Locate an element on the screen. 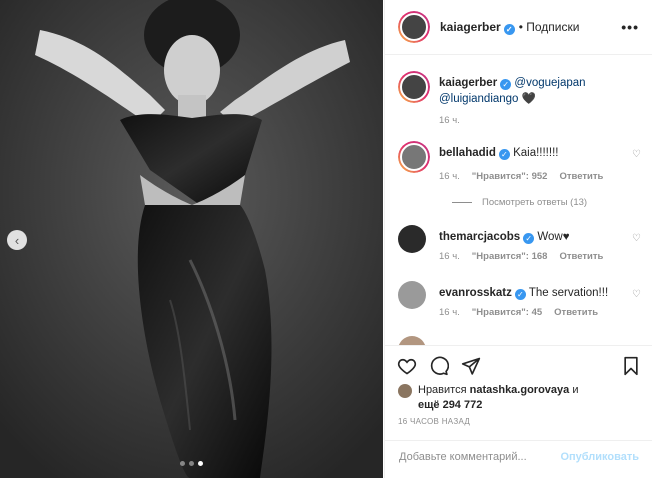  likes-text: Нравится natashka.gorovaya и ещё 294 772 is located at coordinates (498, 397).